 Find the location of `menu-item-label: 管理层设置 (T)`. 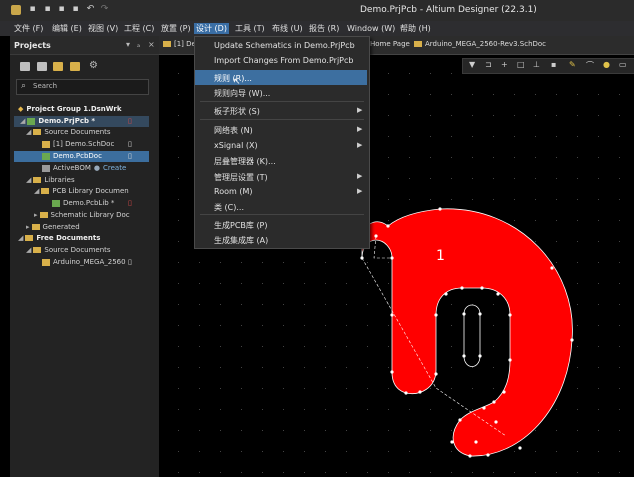

menu-item-label: 管理层设置 (T) is located at coordinates (241, 177).